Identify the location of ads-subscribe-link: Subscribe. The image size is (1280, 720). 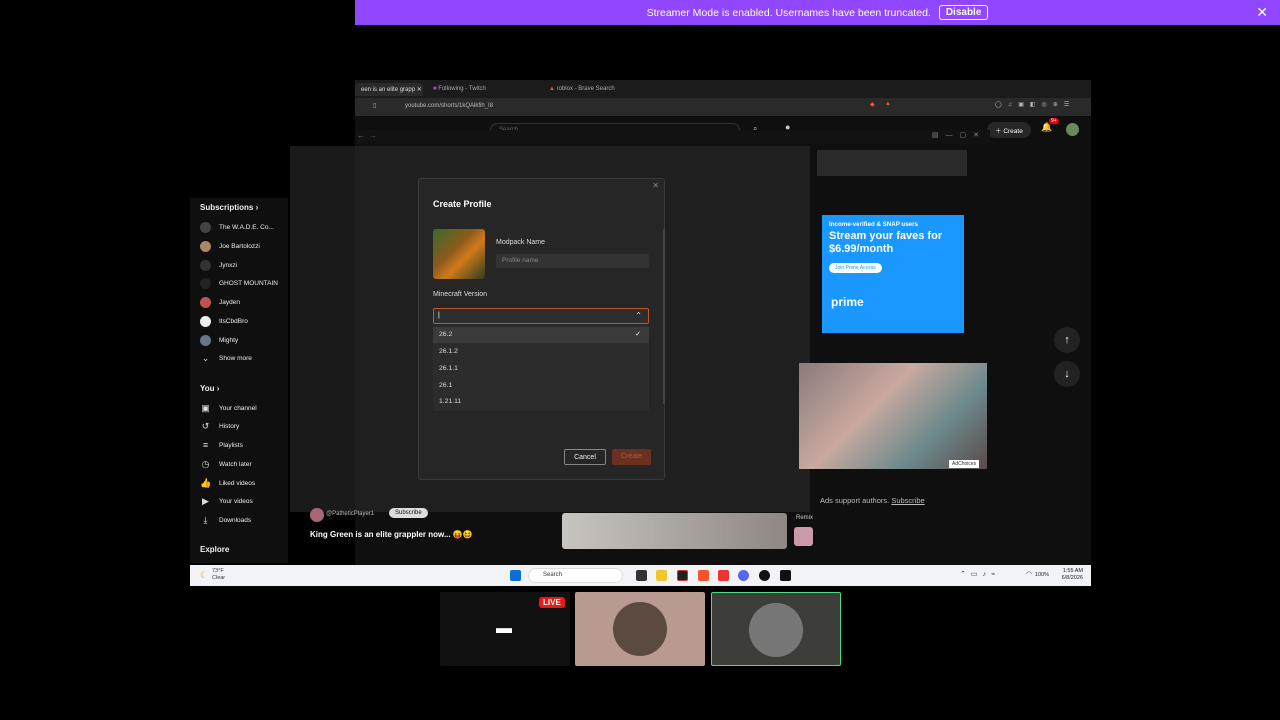
(907, 500).